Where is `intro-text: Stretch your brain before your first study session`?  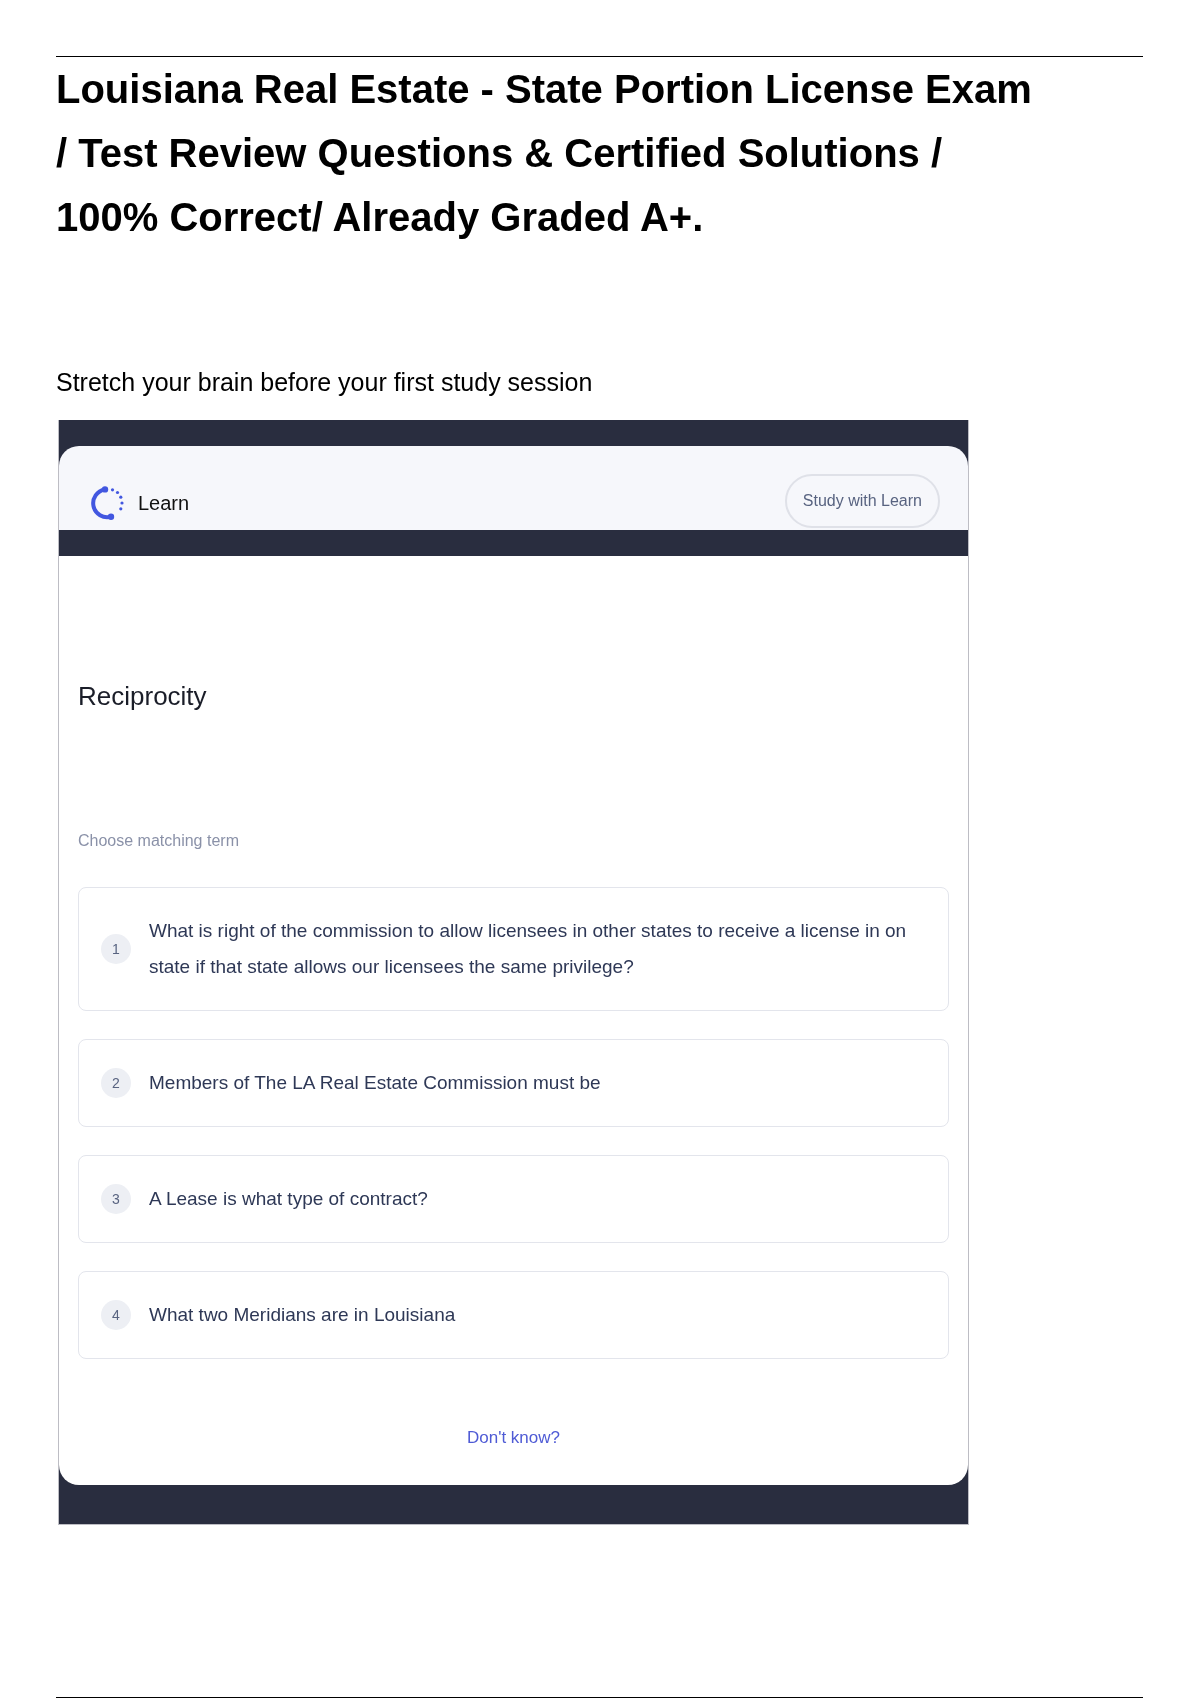 intro-text: Stretch your brain before your first study session is located at coordinates (325, 382).